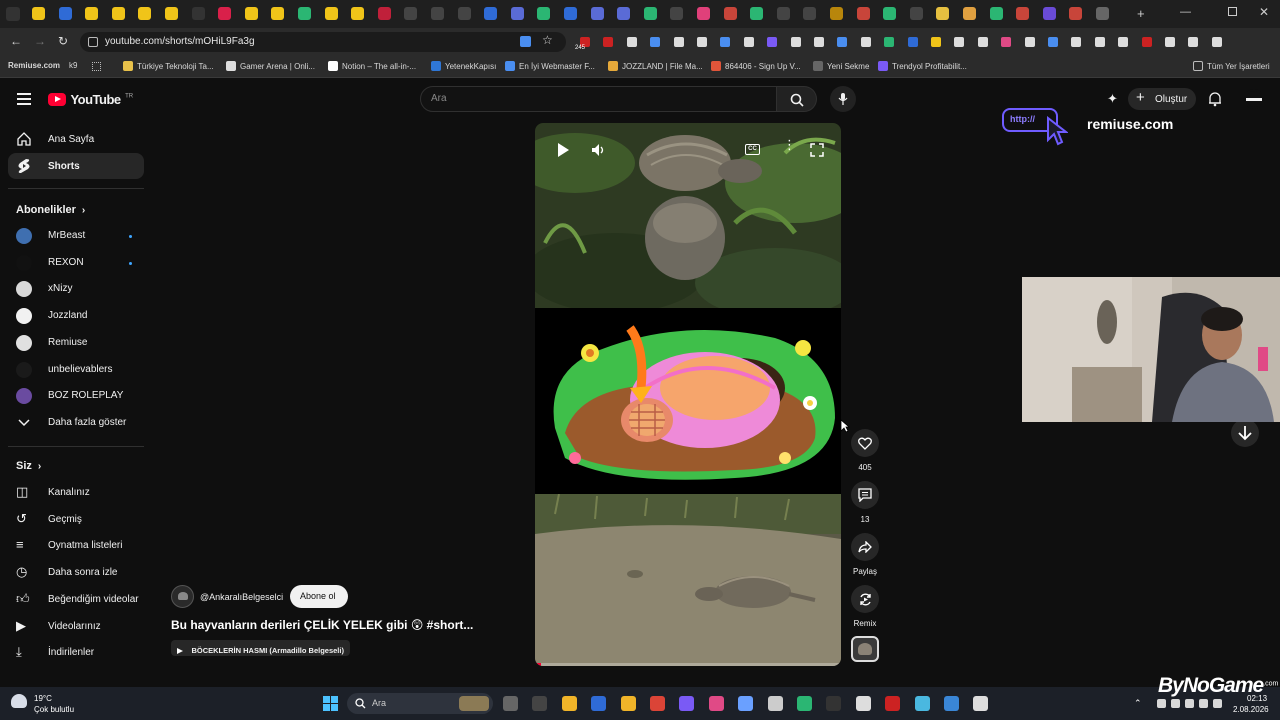 Image resolution: width=1280 pixels, height=720 pixels. What do you see at coordinates (260, 648) in the screenshot?
I see `playlist-chip: BÖCEKLERİN HASMI (Armadillo Belgeseli)` at bounding box center [260, 648].